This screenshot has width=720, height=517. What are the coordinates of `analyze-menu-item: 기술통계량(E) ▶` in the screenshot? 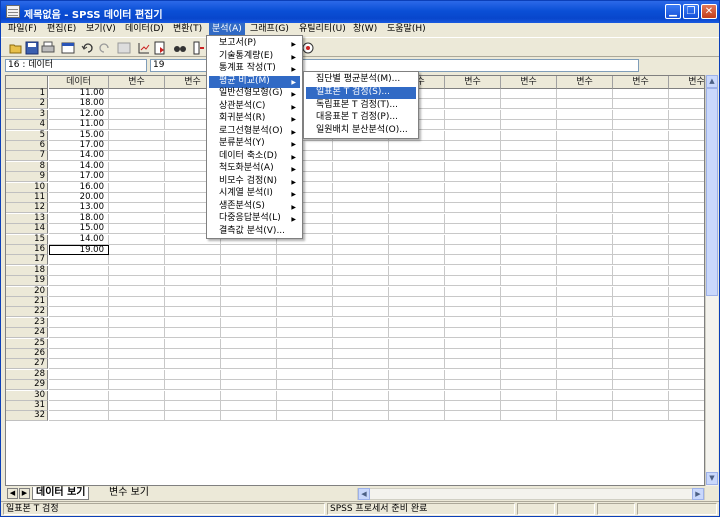 It's located at (254, 57).